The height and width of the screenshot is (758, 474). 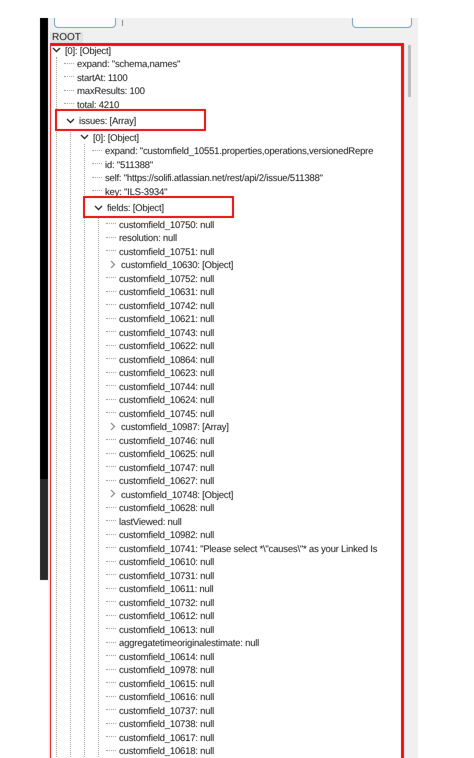 What do you see at coordinates (166, 225) in the screenshot?
I see `tree-item: customfield_10750: null` at bounding box center [166, 225].